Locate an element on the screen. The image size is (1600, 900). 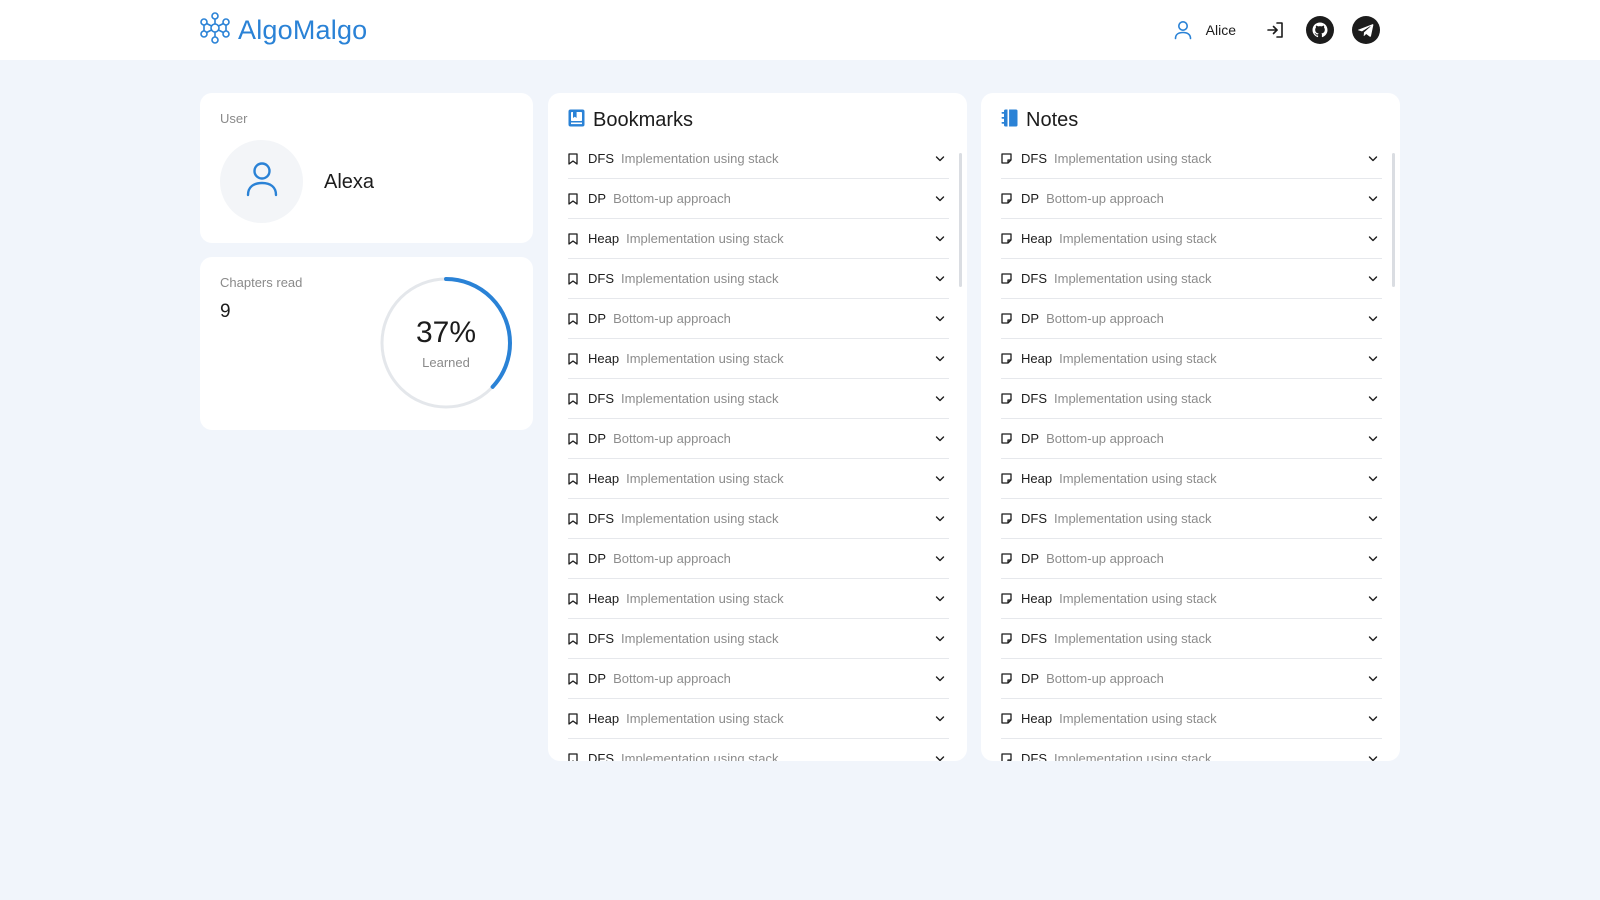
brand-logo: AlgoMalgo is located at coordinates (282, 30).